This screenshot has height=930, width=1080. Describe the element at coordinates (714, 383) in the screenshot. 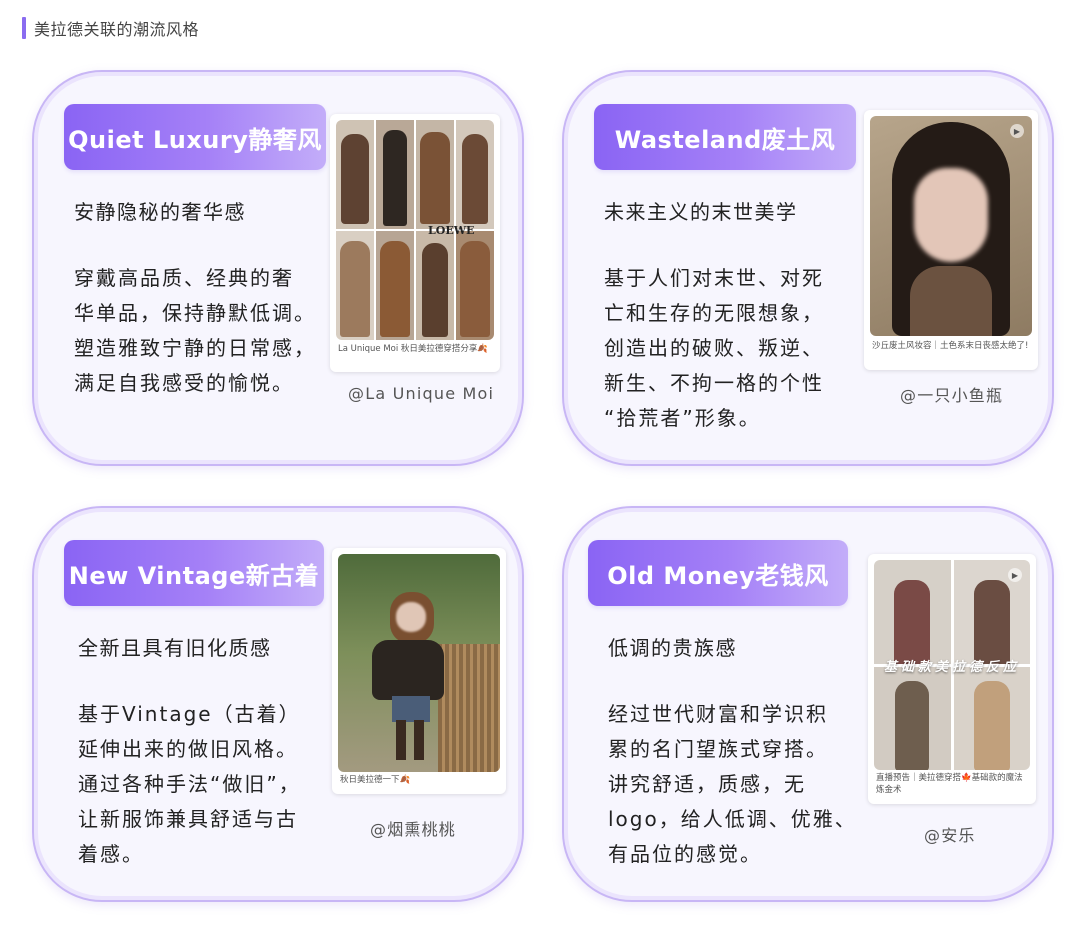

I see `description-line: 新生、不拘一格的个性` at that location.